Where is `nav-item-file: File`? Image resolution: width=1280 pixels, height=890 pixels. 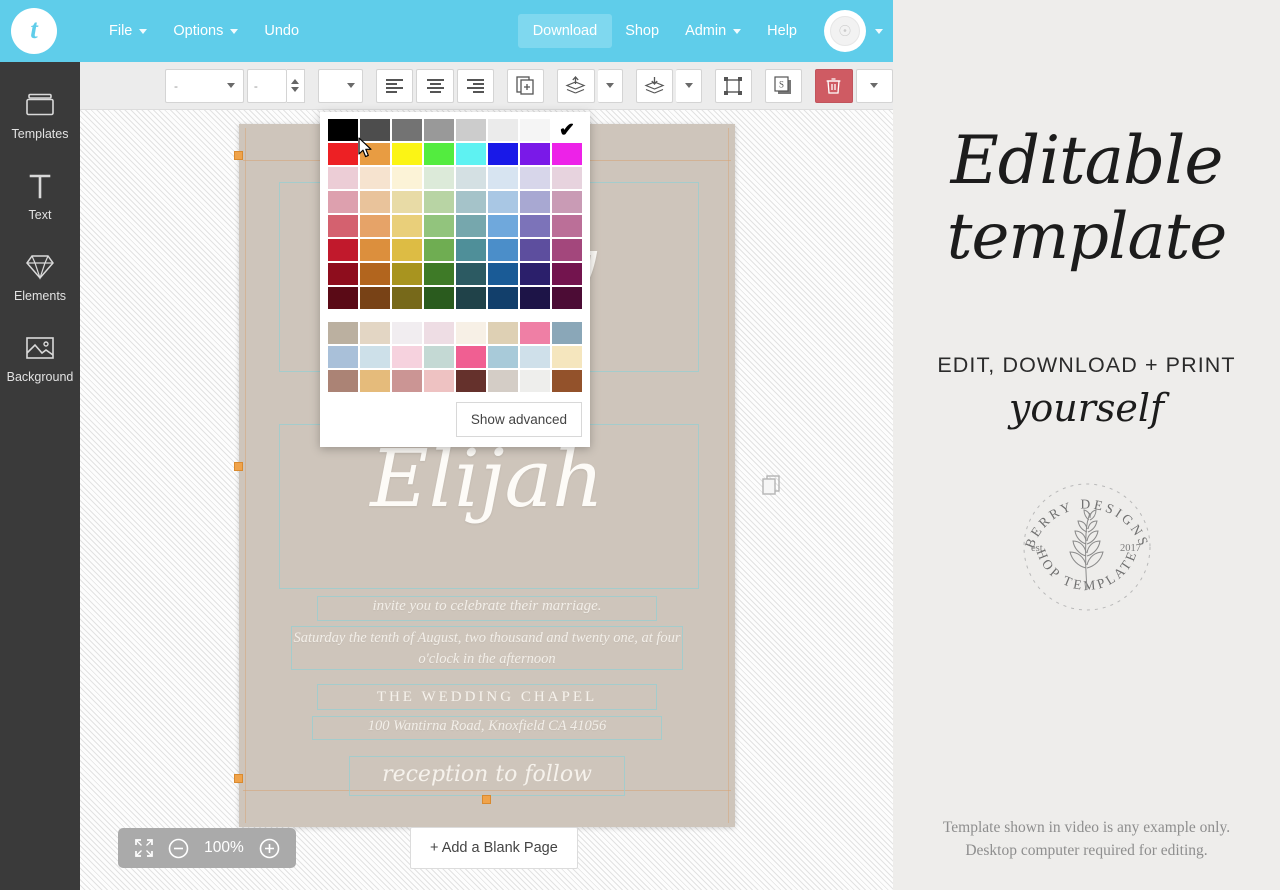
nav-item-file: File is located at coordinates (128, 31).